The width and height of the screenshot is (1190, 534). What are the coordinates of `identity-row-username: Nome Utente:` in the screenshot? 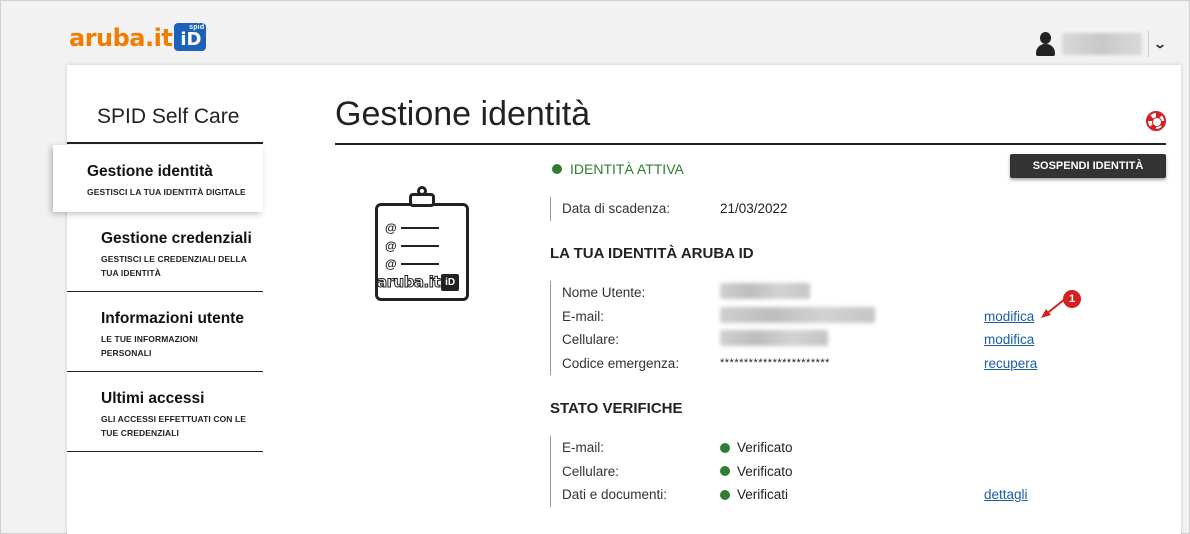 It's located at (799, 293).